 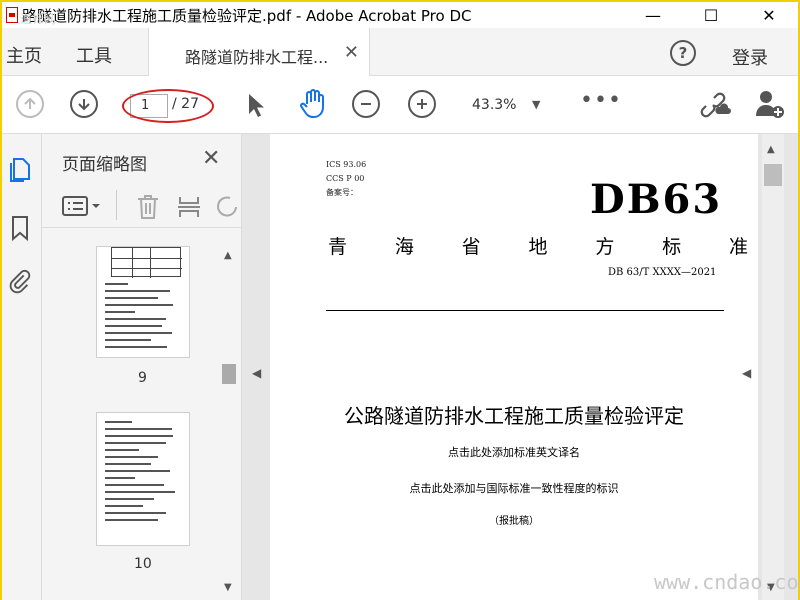 I want to click on watermark-top: 道标网, so click(x=38, y=19).